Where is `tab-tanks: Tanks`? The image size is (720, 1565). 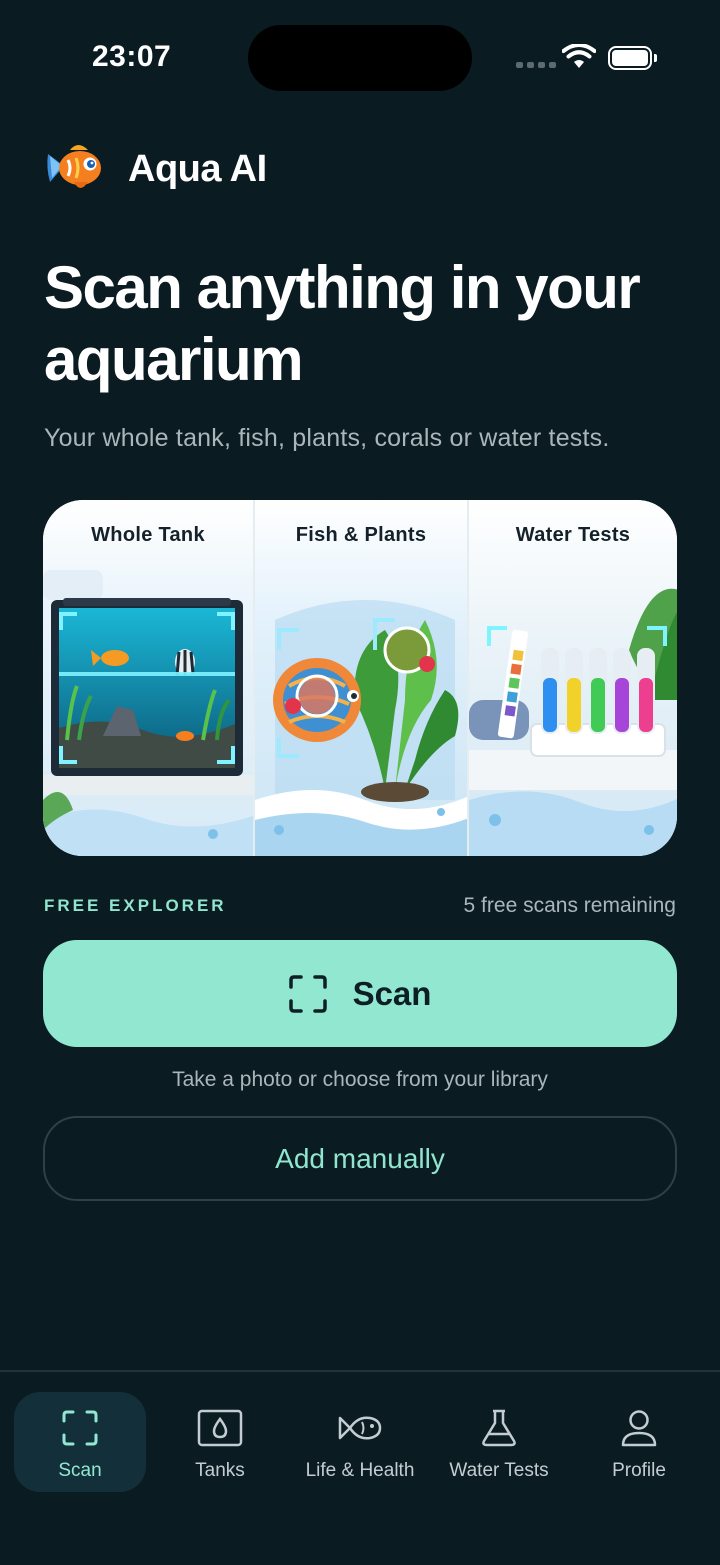
tab-tanks: Tanks is located at coordinates (220, 1442).